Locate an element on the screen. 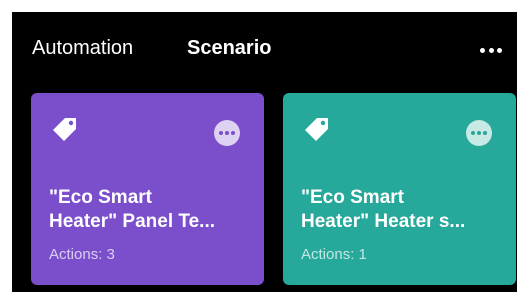 The width and height of the screenshot is (531, 304). tab-scenario: Scenario is located at coordinates (229, 48).